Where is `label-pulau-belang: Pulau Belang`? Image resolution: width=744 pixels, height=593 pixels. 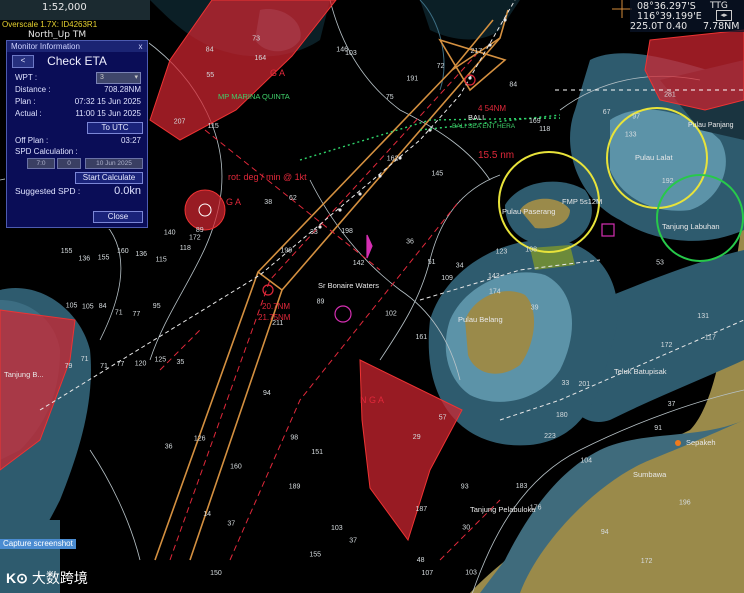
label-pulau-belang: Pulau Belang is located at coordinates (480, 319).